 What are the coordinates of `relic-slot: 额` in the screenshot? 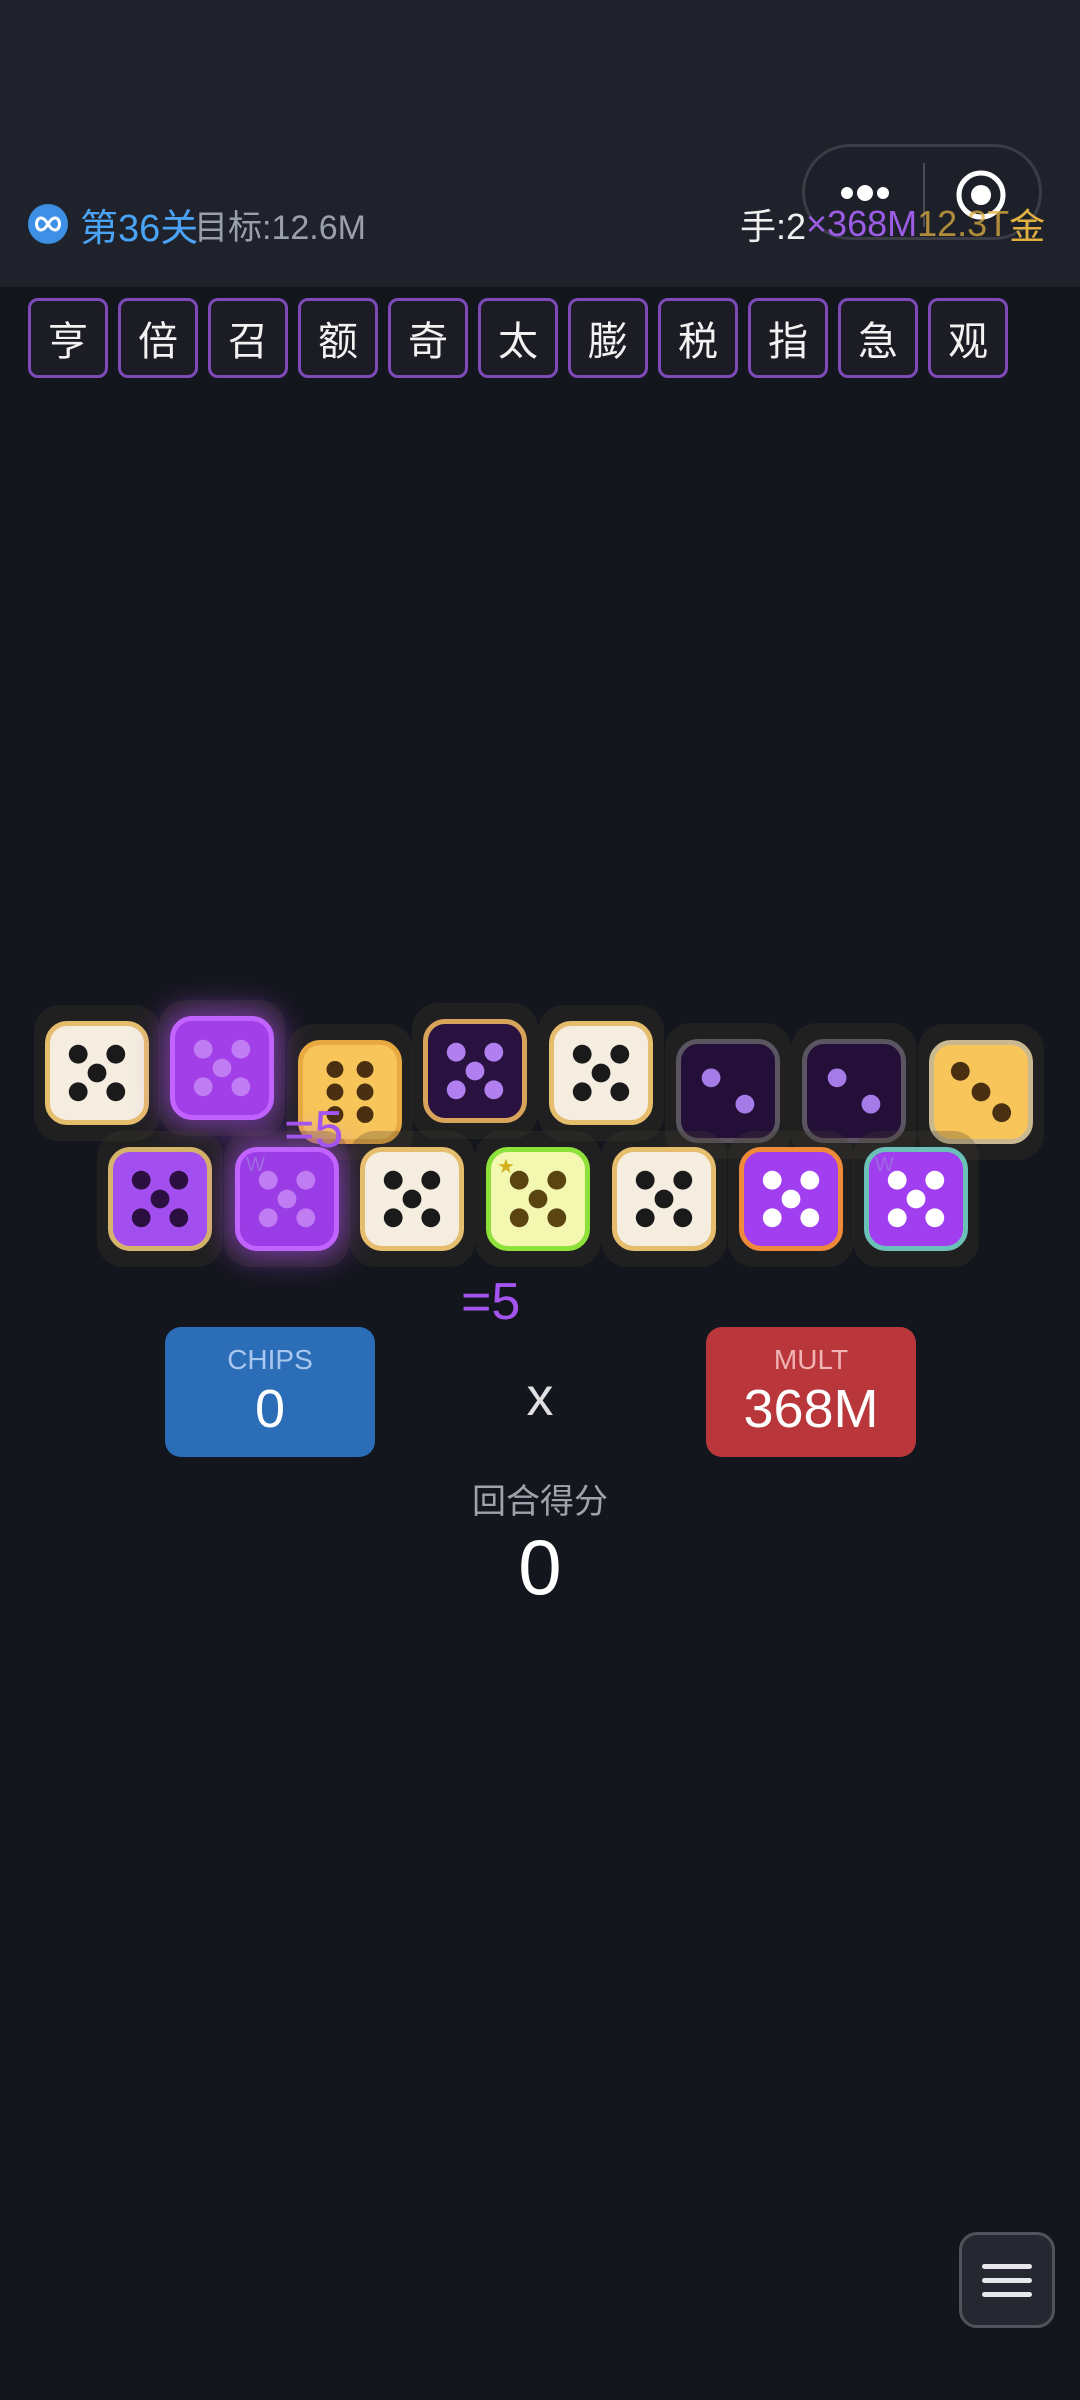 It's located at (338, 338).